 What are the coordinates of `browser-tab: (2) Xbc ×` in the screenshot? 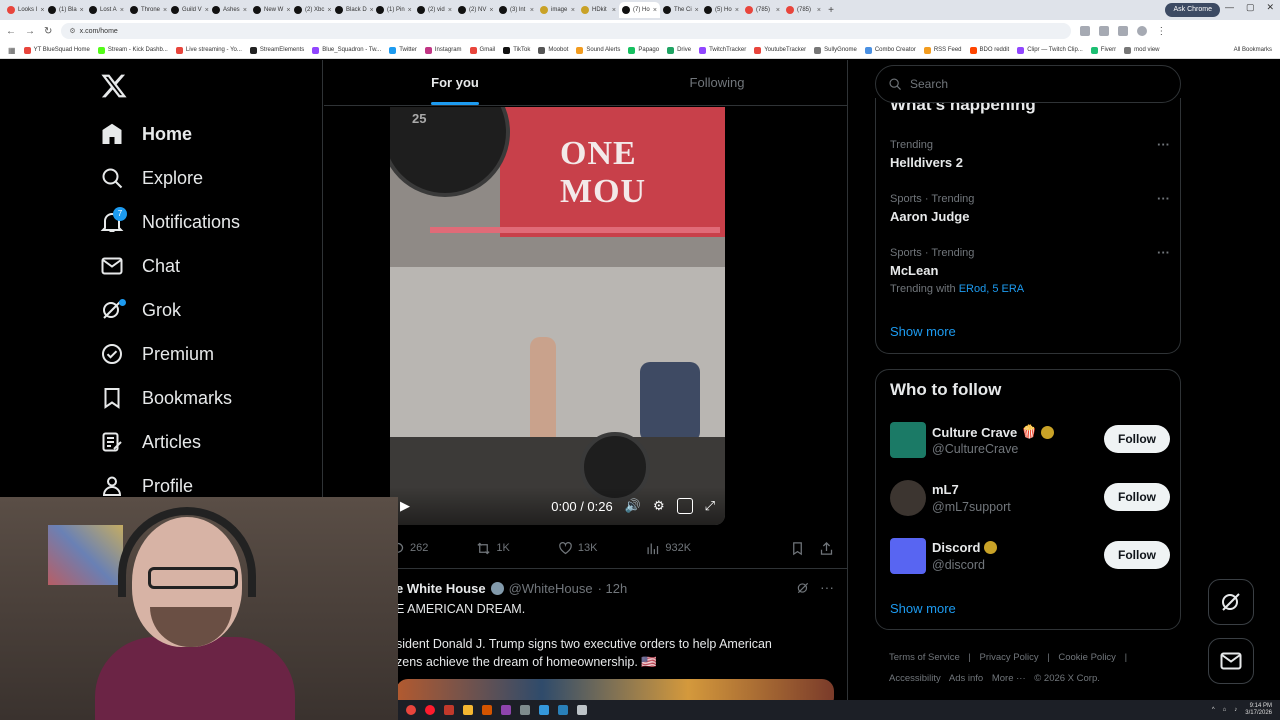 It's located at (311, 10).